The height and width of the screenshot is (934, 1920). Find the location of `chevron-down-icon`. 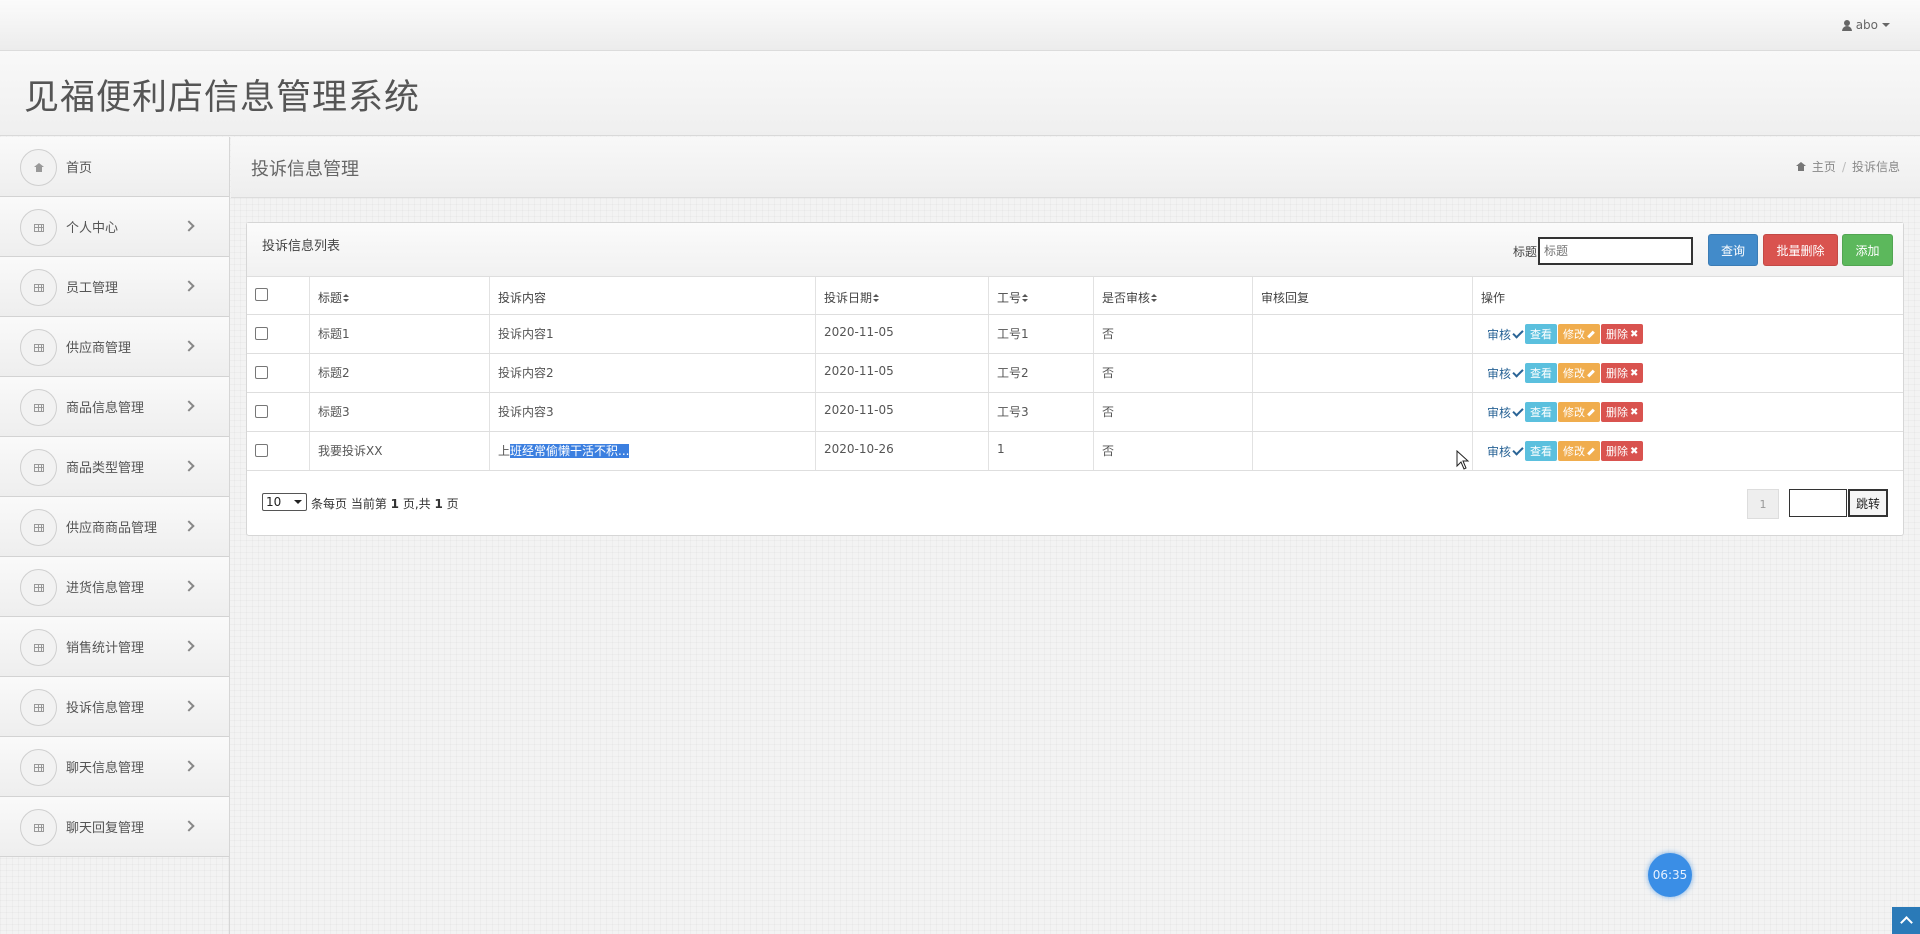

chevron-down-icon is located at coordinates (298, 502).